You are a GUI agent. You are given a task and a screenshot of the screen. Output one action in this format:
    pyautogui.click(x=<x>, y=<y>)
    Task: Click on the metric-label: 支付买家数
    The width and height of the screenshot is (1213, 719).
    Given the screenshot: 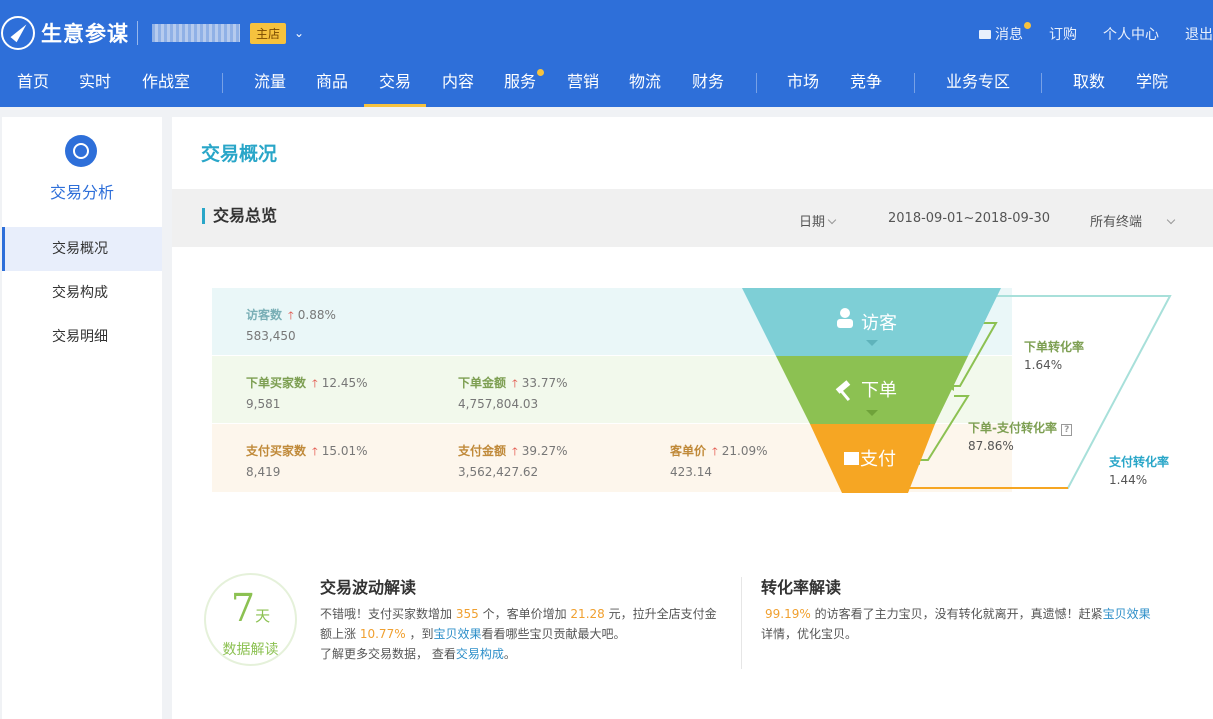 What is the action you would take?
    pyautogui.click(x=276, y=451)
    